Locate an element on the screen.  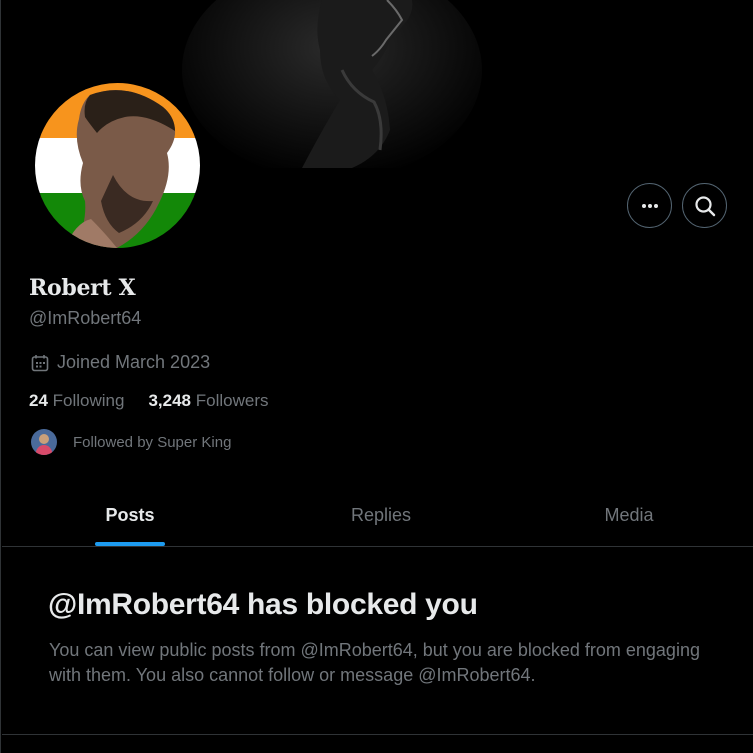
following-link: 24 Following is located at coordinates (76, 401).